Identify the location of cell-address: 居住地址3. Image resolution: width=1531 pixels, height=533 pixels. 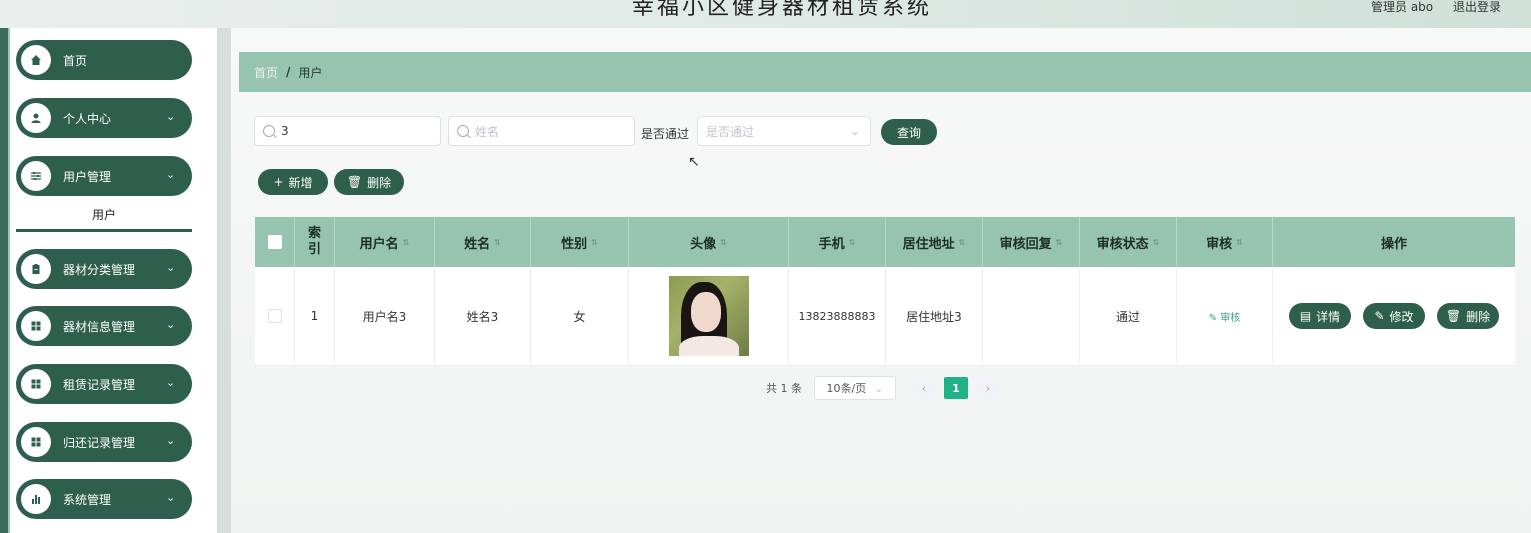
(934, 316).